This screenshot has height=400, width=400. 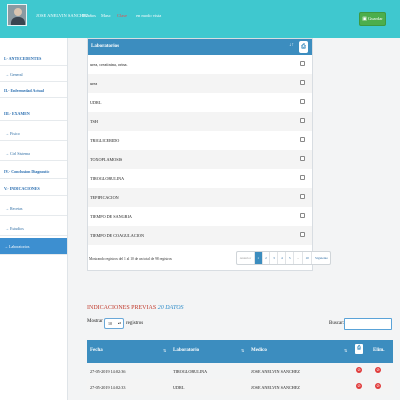 I want to click on lab-row: urea, creatinina, orina., so click(x=200, y=64).